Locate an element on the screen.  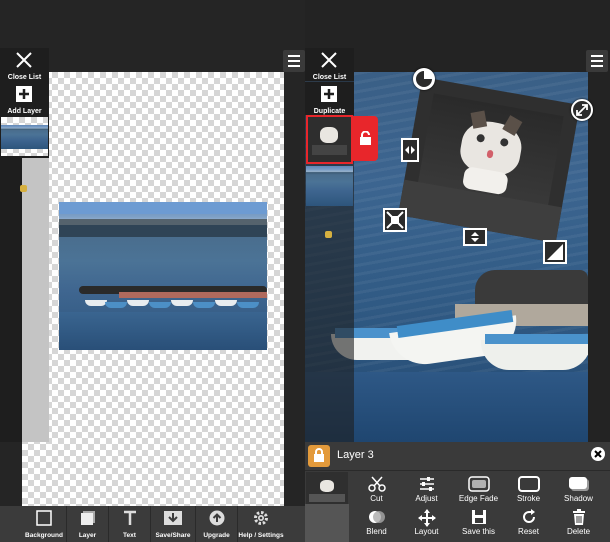
help-settings-button: Help / Settings is located at coordinates (261, 524).